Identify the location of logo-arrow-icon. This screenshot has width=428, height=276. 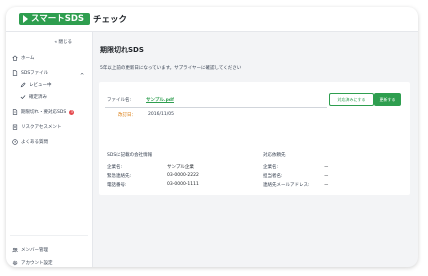
(25, 19).